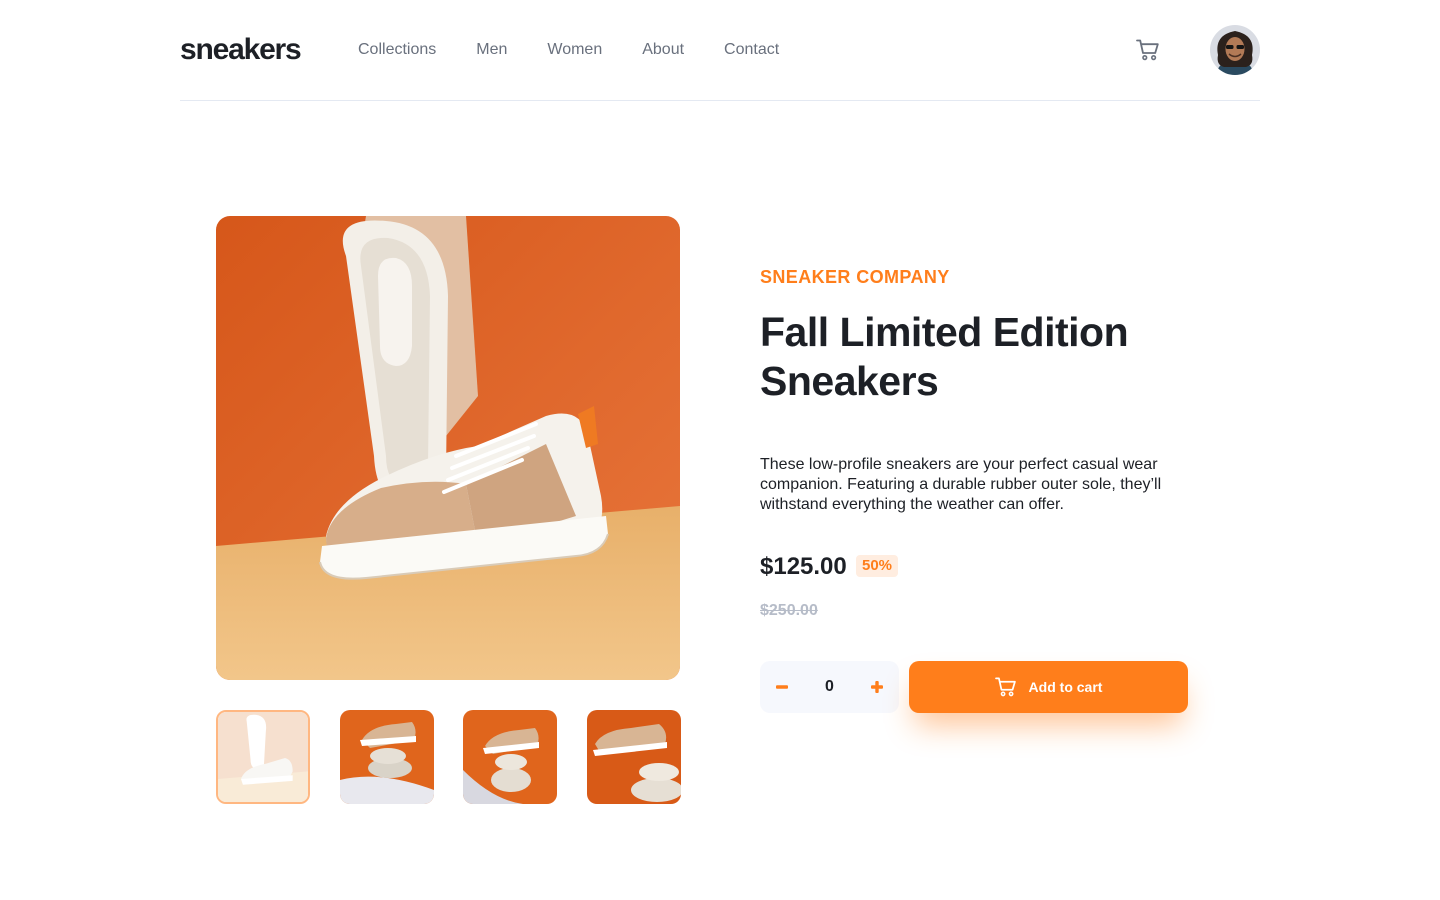  What do you see at coordinates (663, 50) in the screenshot?
I see `nav-link-about: About` at bounding box center [663, 50].